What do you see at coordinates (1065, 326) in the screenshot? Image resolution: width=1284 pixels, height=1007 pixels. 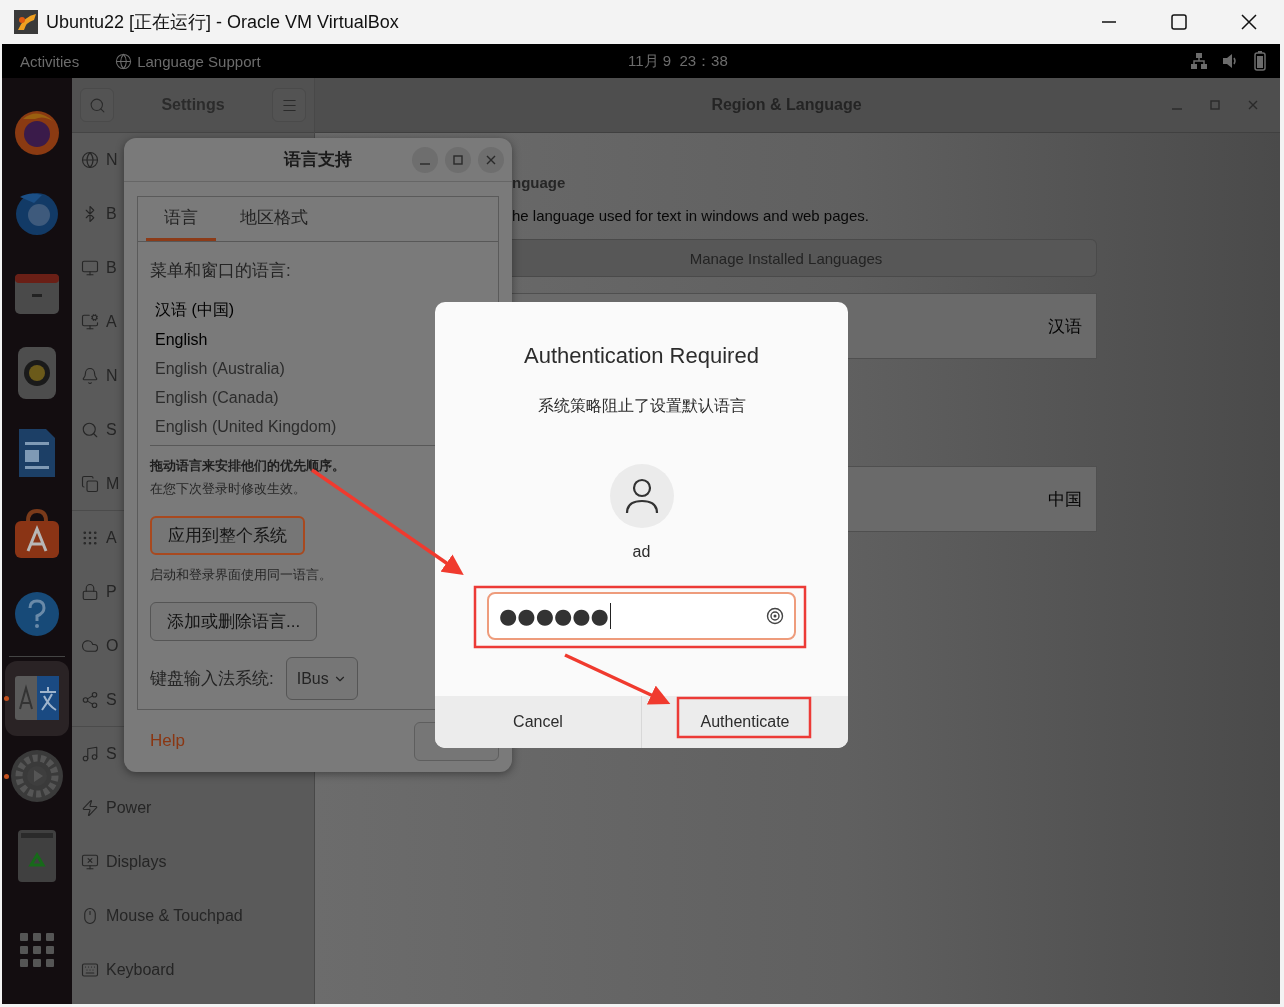 I see `row-value: 汉语` at bounding box center [1065, 326].